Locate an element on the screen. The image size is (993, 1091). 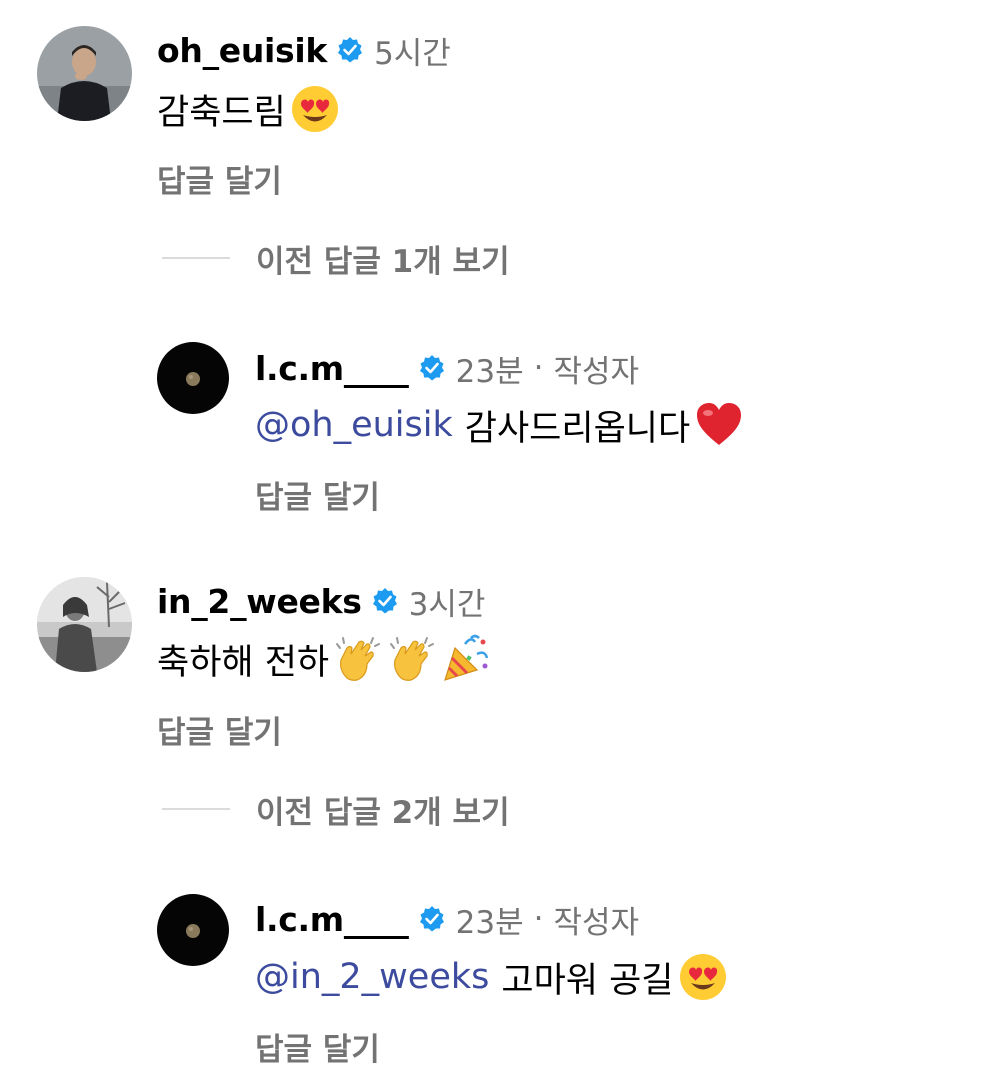
comment-text: 감축드림 is located at coordinates (221, 112).